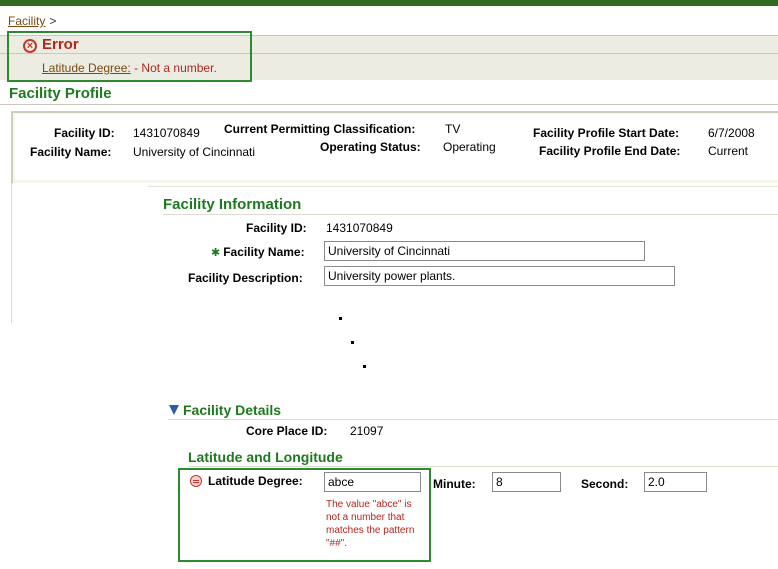  What do you see at coordinates (359, 228) in the screenshot?
I see `fi-facility-id: 1431070849` at bounding box center [359, 228].